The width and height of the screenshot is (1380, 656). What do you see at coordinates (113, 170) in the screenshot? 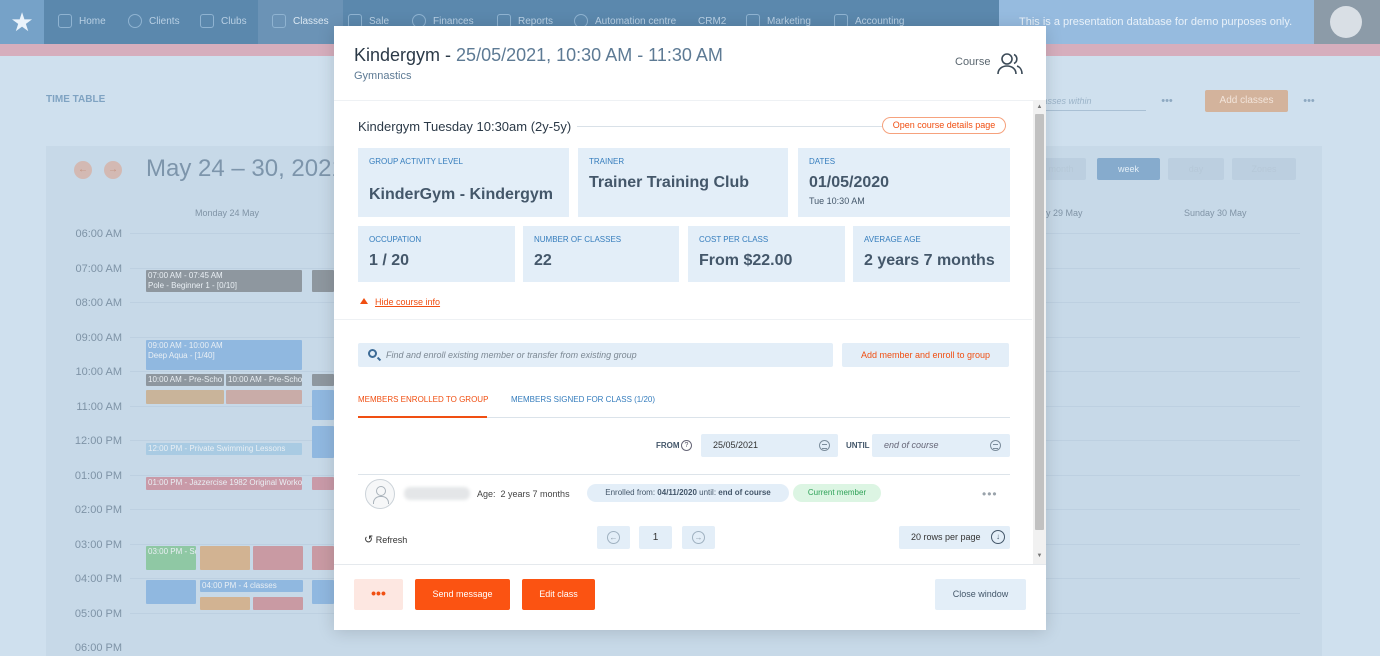
I see `next-week-icon: →` at bounding box center [113, 170].